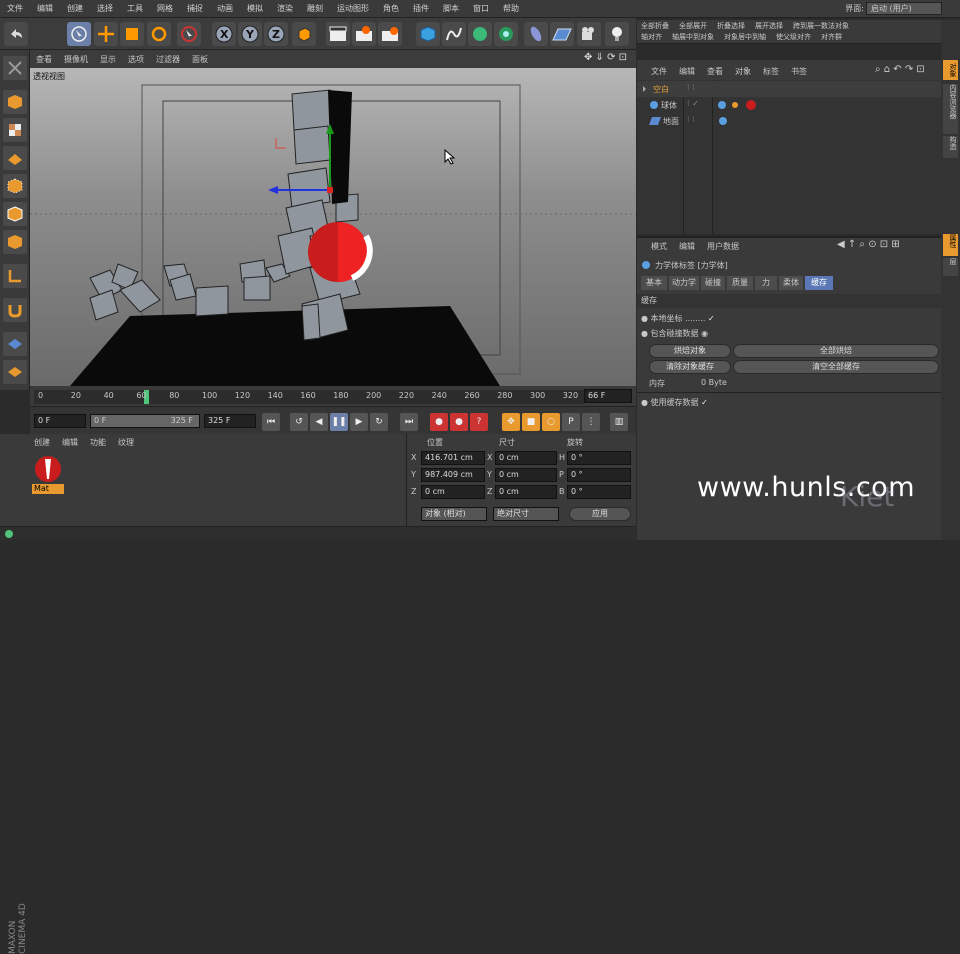 The height and width of the screenshot is (954, 960). Describe the element at coordinates (15, 158) in the screenshot. I see `workplane-icon` at that location.